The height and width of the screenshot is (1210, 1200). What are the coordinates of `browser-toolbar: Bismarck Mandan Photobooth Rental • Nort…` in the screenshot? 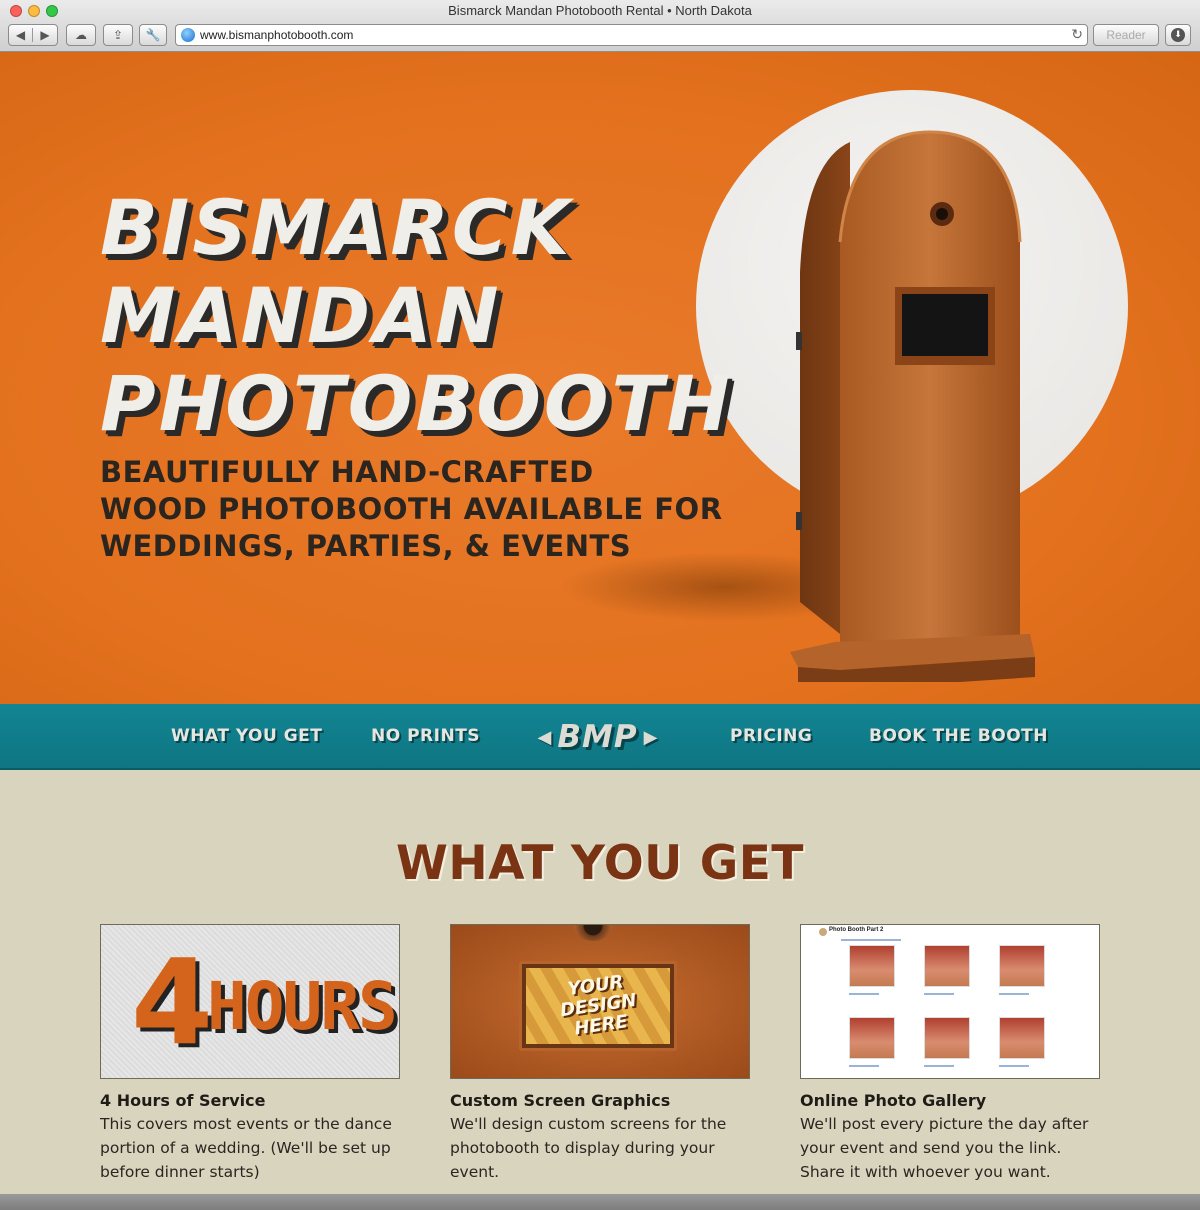 It's located at (600, 26).